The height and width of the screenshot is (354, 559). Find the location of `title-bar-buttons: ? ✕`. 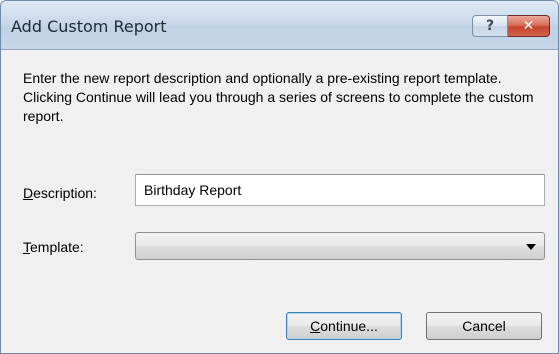

title-bar-buttons: ? ✕ is located at coordinates (511, 26).